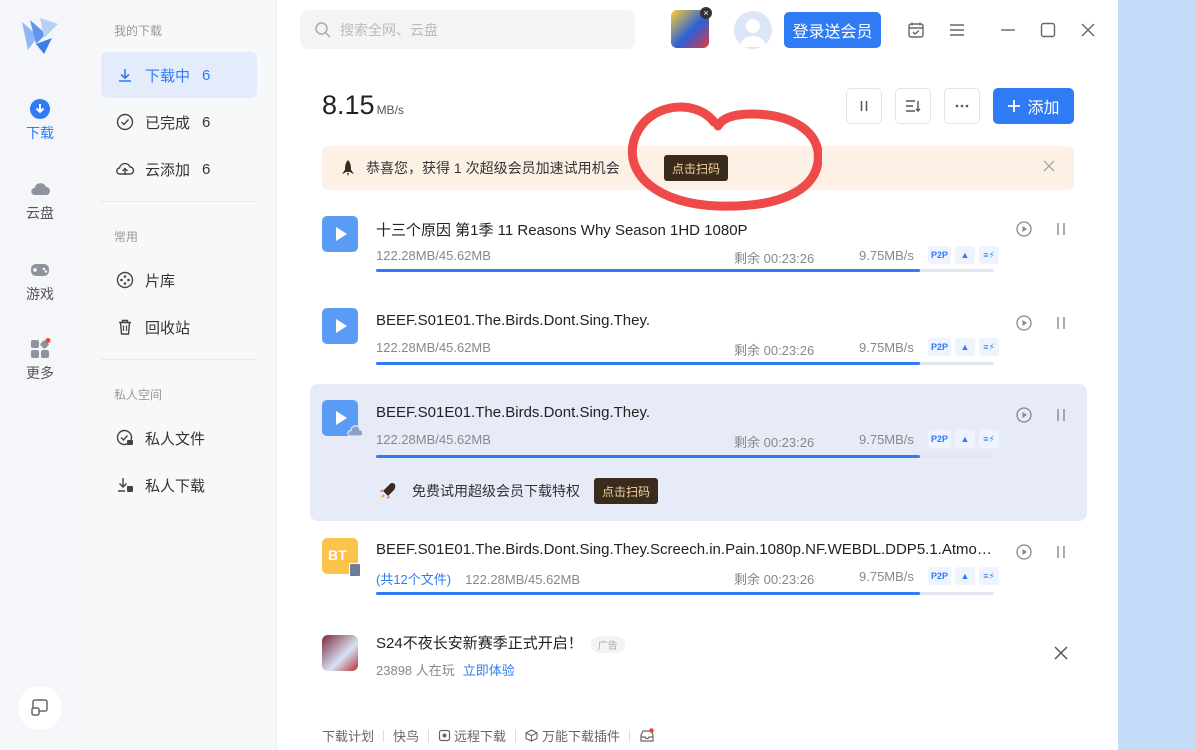 The height and width of the screenshot is (750, 1195). What do you see at coordinates (916, 30) in the screenshot?
I see `schedule-icon` at bounding box center [916, 30].